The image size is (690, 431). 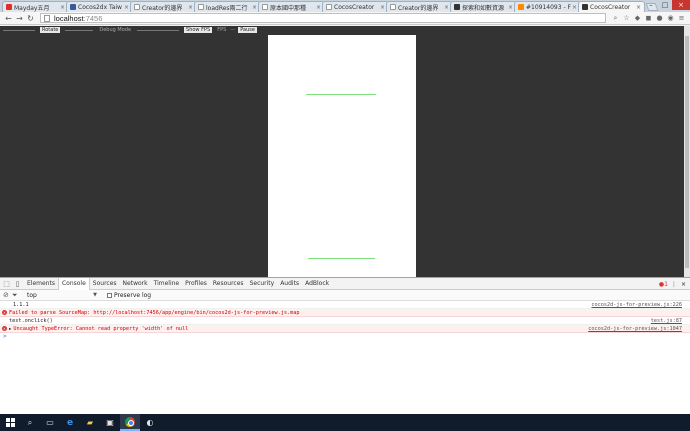 I want to click on reload-icon: ↻, so click(x=30, y=18).